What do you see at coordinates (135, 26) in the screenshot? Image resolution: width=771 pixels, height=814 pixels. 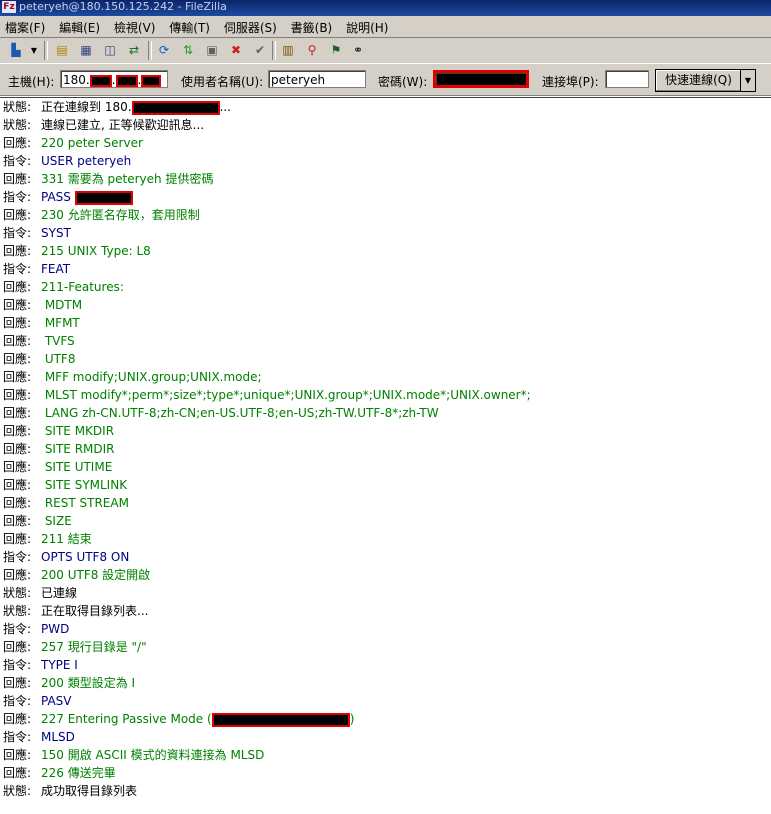 I see `menu-view: 檢視(V)` at bounding box center [135, 26].